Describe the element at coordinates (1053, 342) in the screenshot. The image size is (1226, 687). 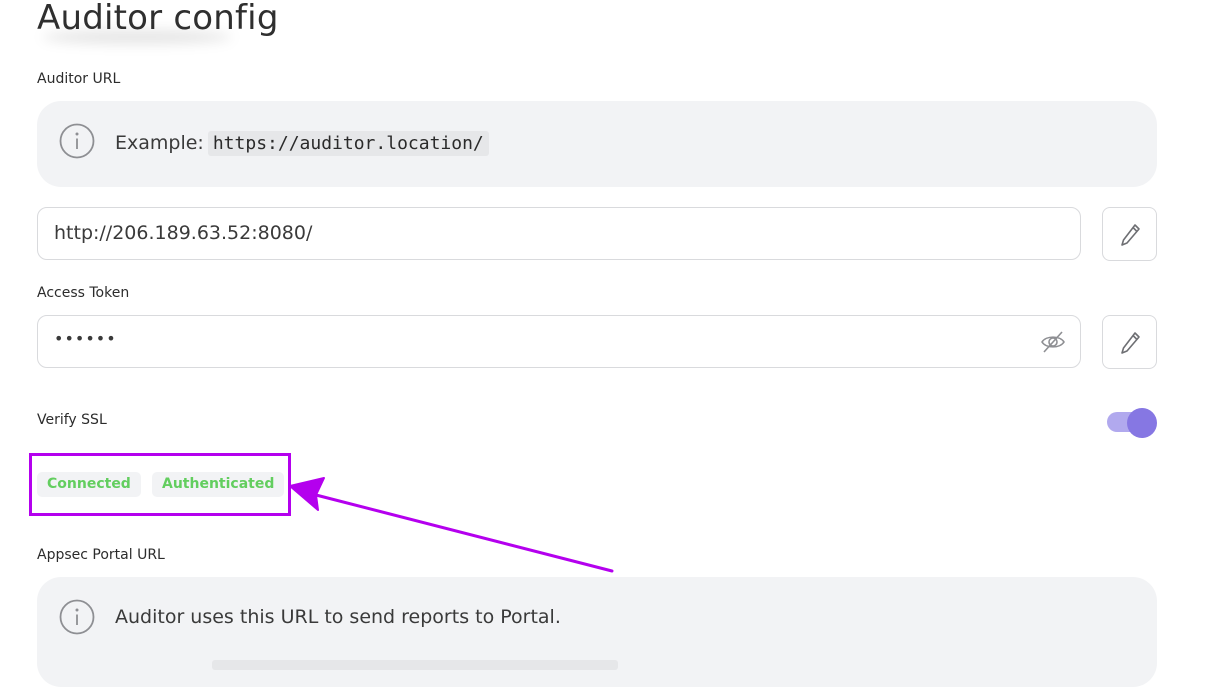
I see `eye-off-icon` at that location.